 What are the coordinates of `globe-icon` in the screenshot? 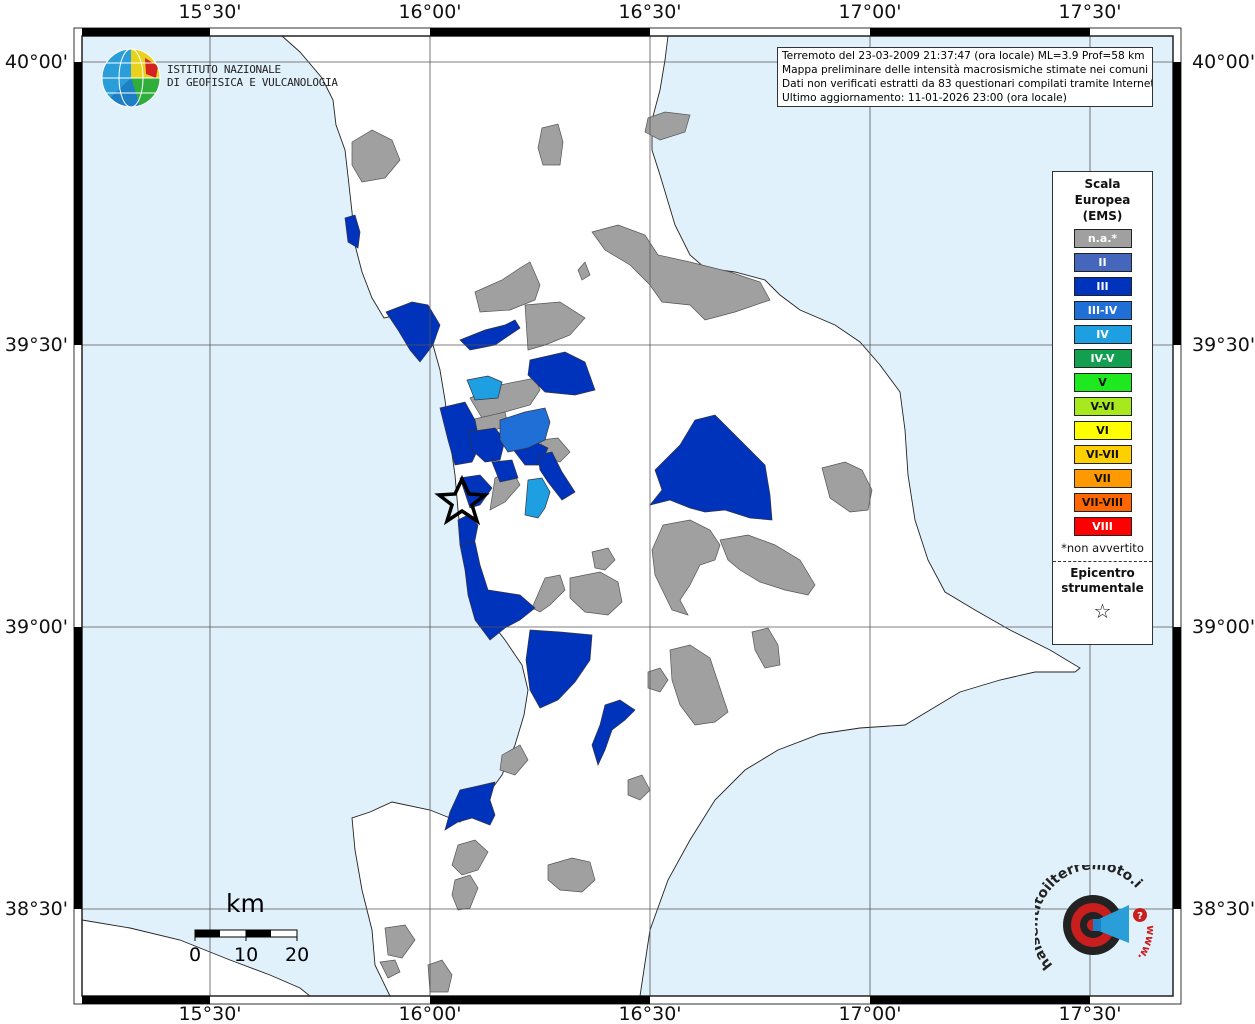 It's located at (131, 78).